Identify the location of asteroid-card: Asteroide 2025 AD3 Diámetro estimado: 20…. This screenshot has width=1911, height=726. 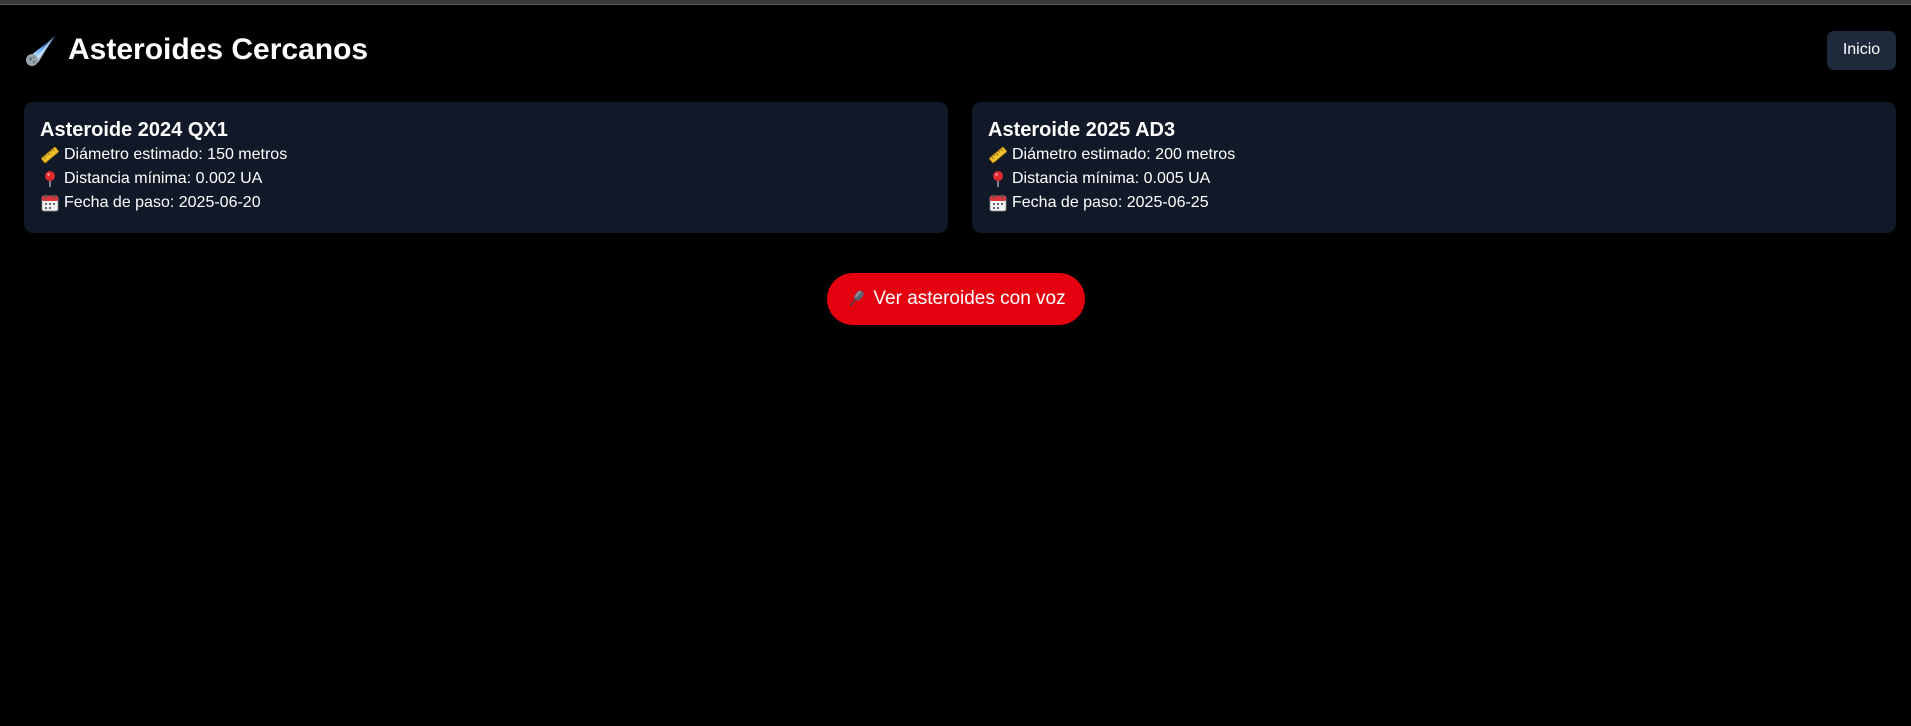
(1434, 167).